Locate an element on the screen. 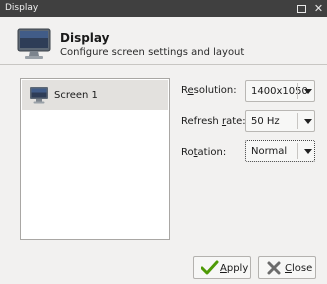  close-window-button: ✕ is located at coordinates (318, 8).